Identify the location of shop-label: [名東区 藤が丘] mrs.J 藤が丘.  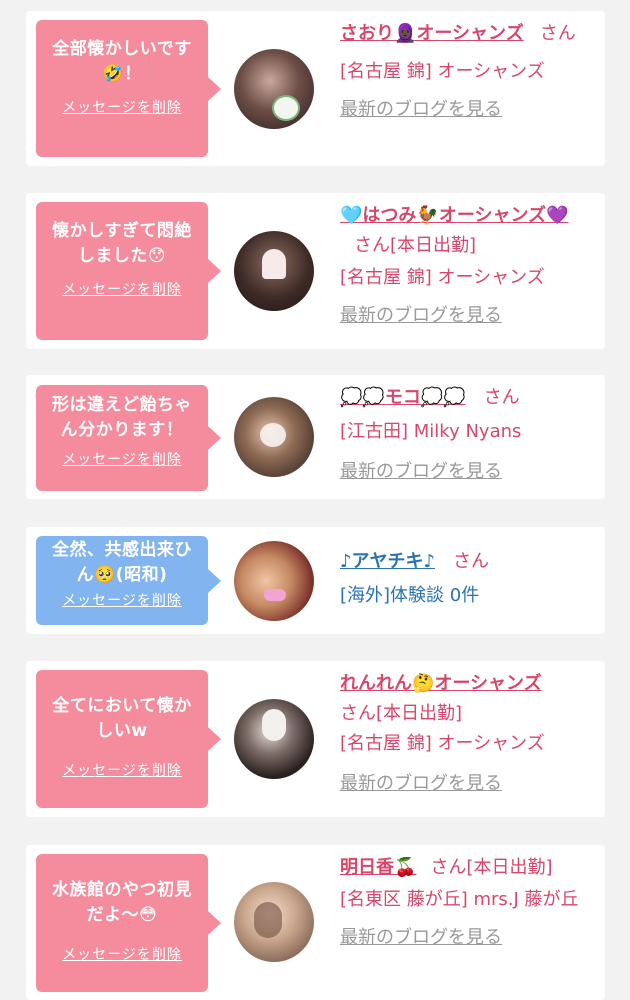
(459, 899).